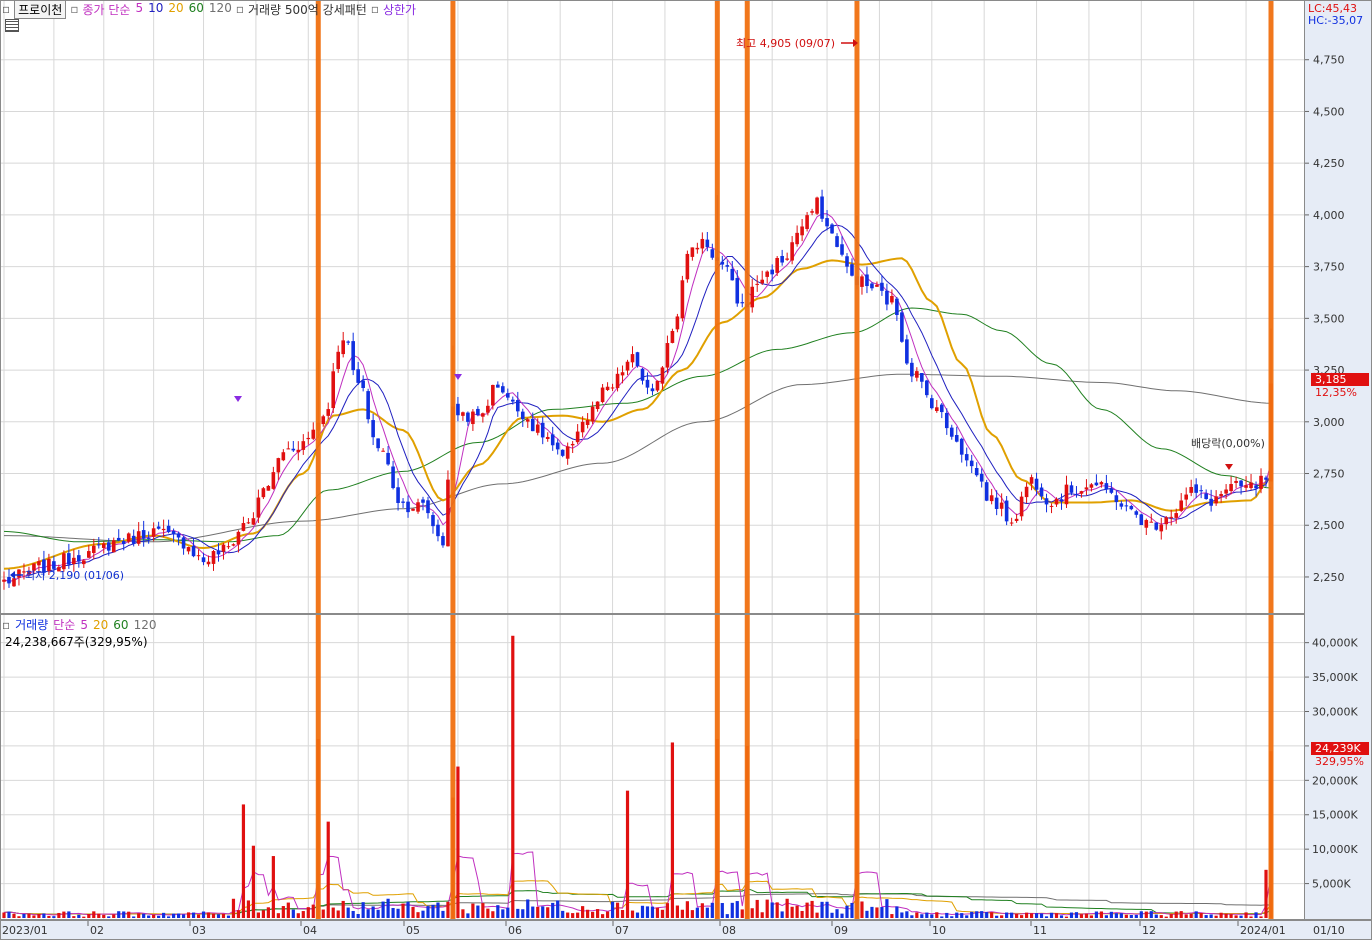  I want to click on ma-legend-item: 120, so click(220, 9).